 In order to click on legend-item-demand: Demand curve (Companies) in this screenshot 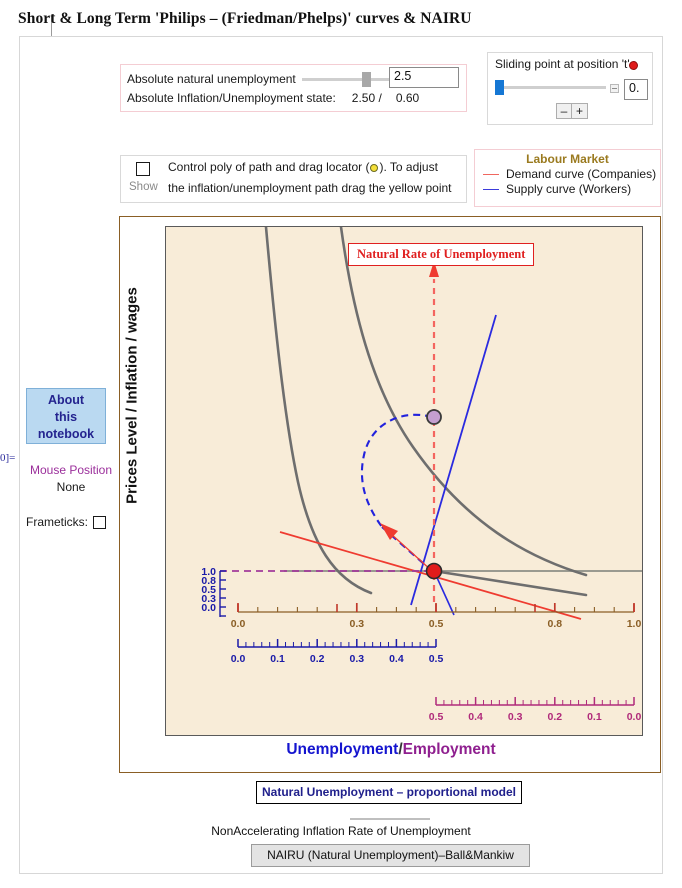, I will do `click(571, 174)`.